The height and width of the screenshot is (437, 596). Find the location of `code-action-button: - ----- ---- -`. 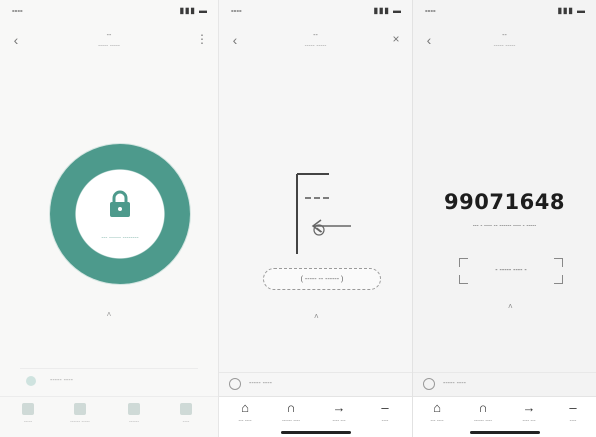

code-action-button: - ----- ---- - is located at coordinates (511, 271).